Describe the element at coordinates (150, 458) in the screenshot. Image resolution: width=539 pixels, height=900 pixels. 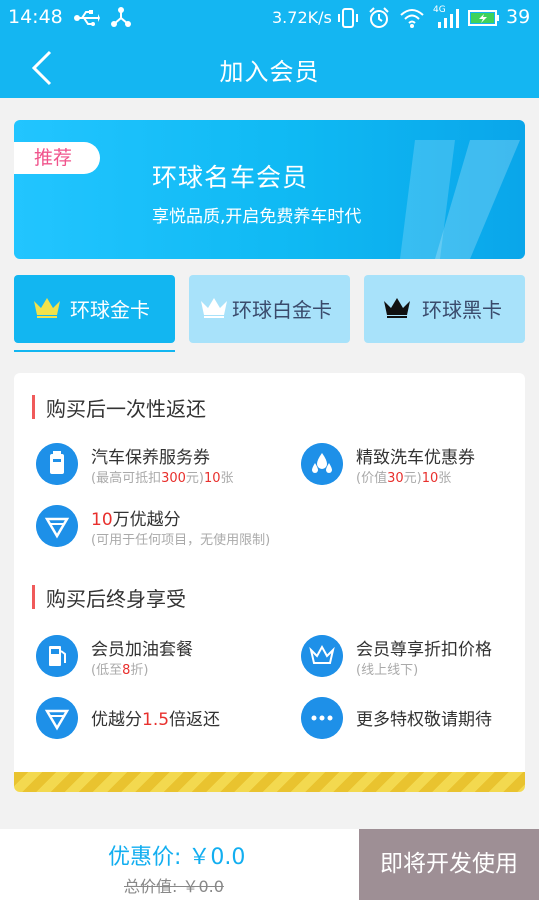
I see `benefit-title: 汽车保养服务券` at that location.